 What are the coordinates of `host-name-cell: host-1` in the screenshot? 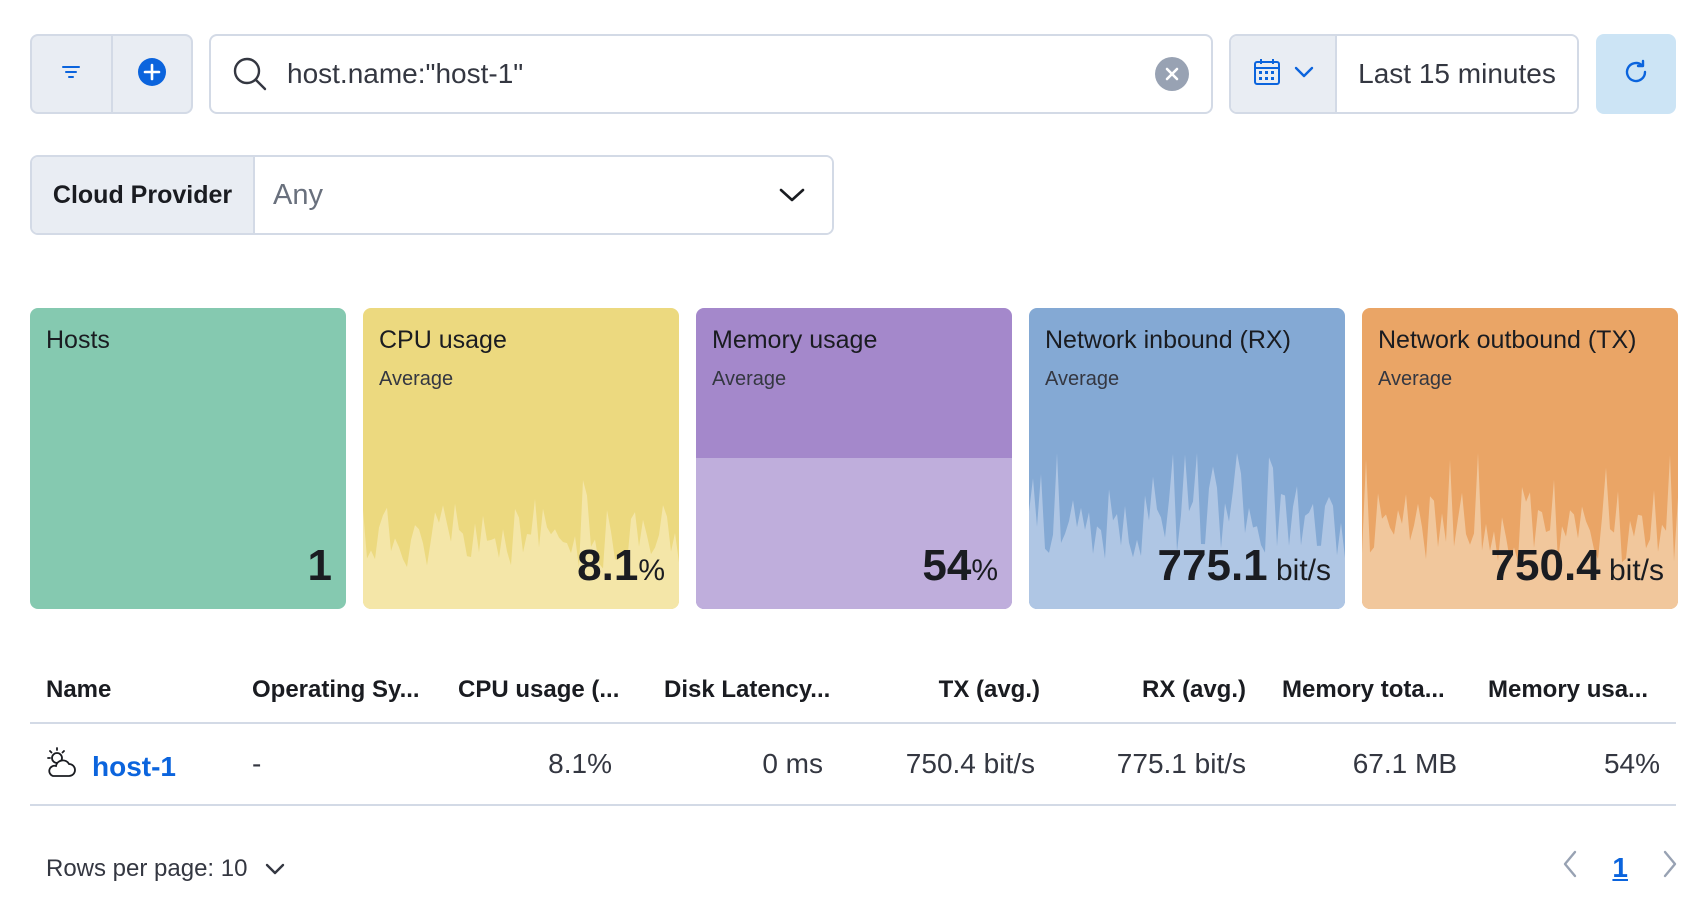 It's located at (110, 766).